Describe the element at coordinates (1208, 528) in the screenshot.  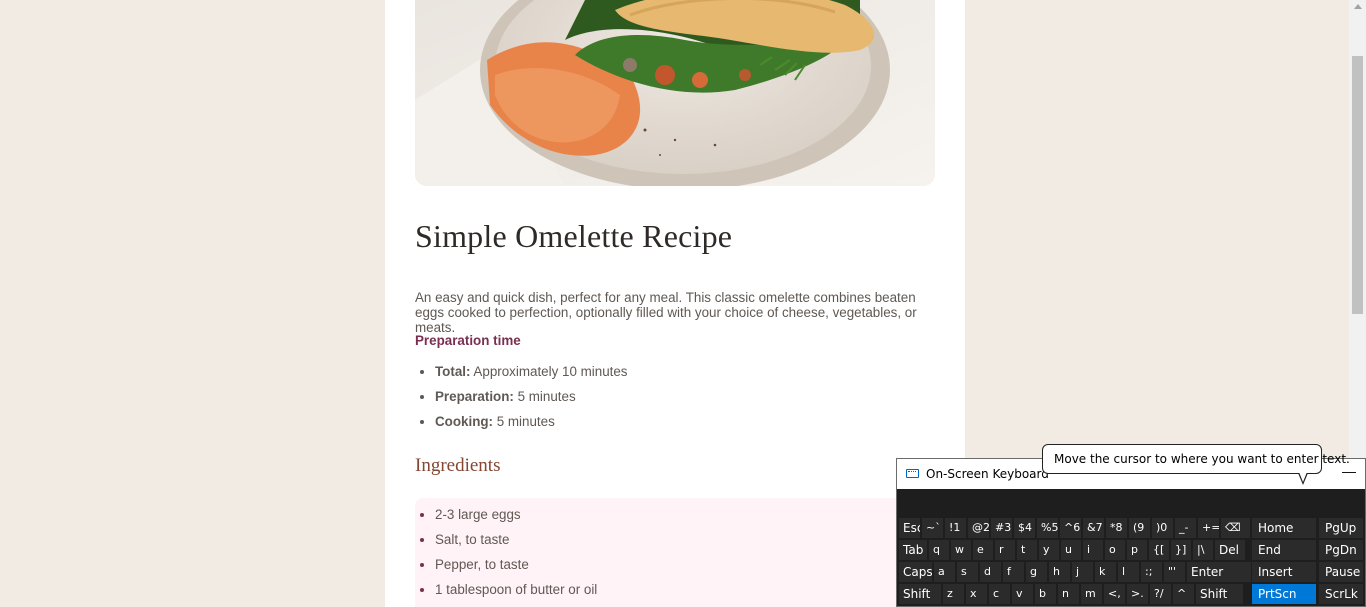
I see `key-sym13: +=` at that location.